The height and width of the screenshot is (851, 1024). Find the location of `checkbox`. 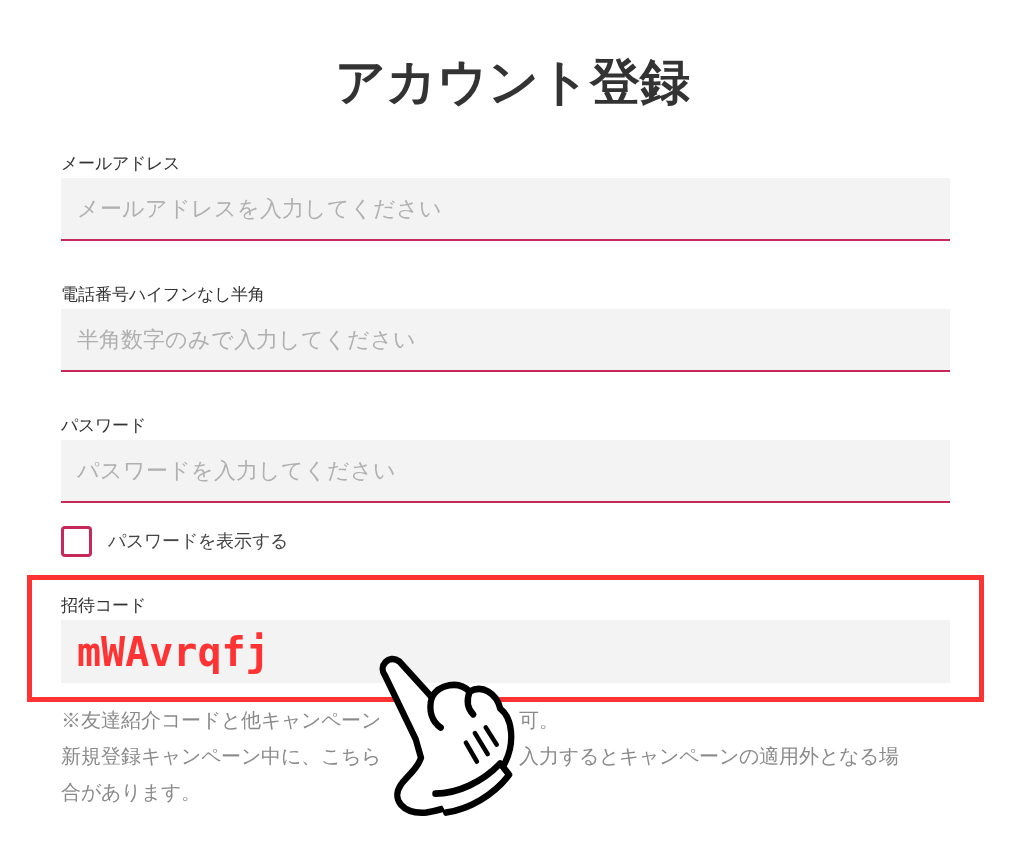

checkbox is located at coordinates (76, 541).